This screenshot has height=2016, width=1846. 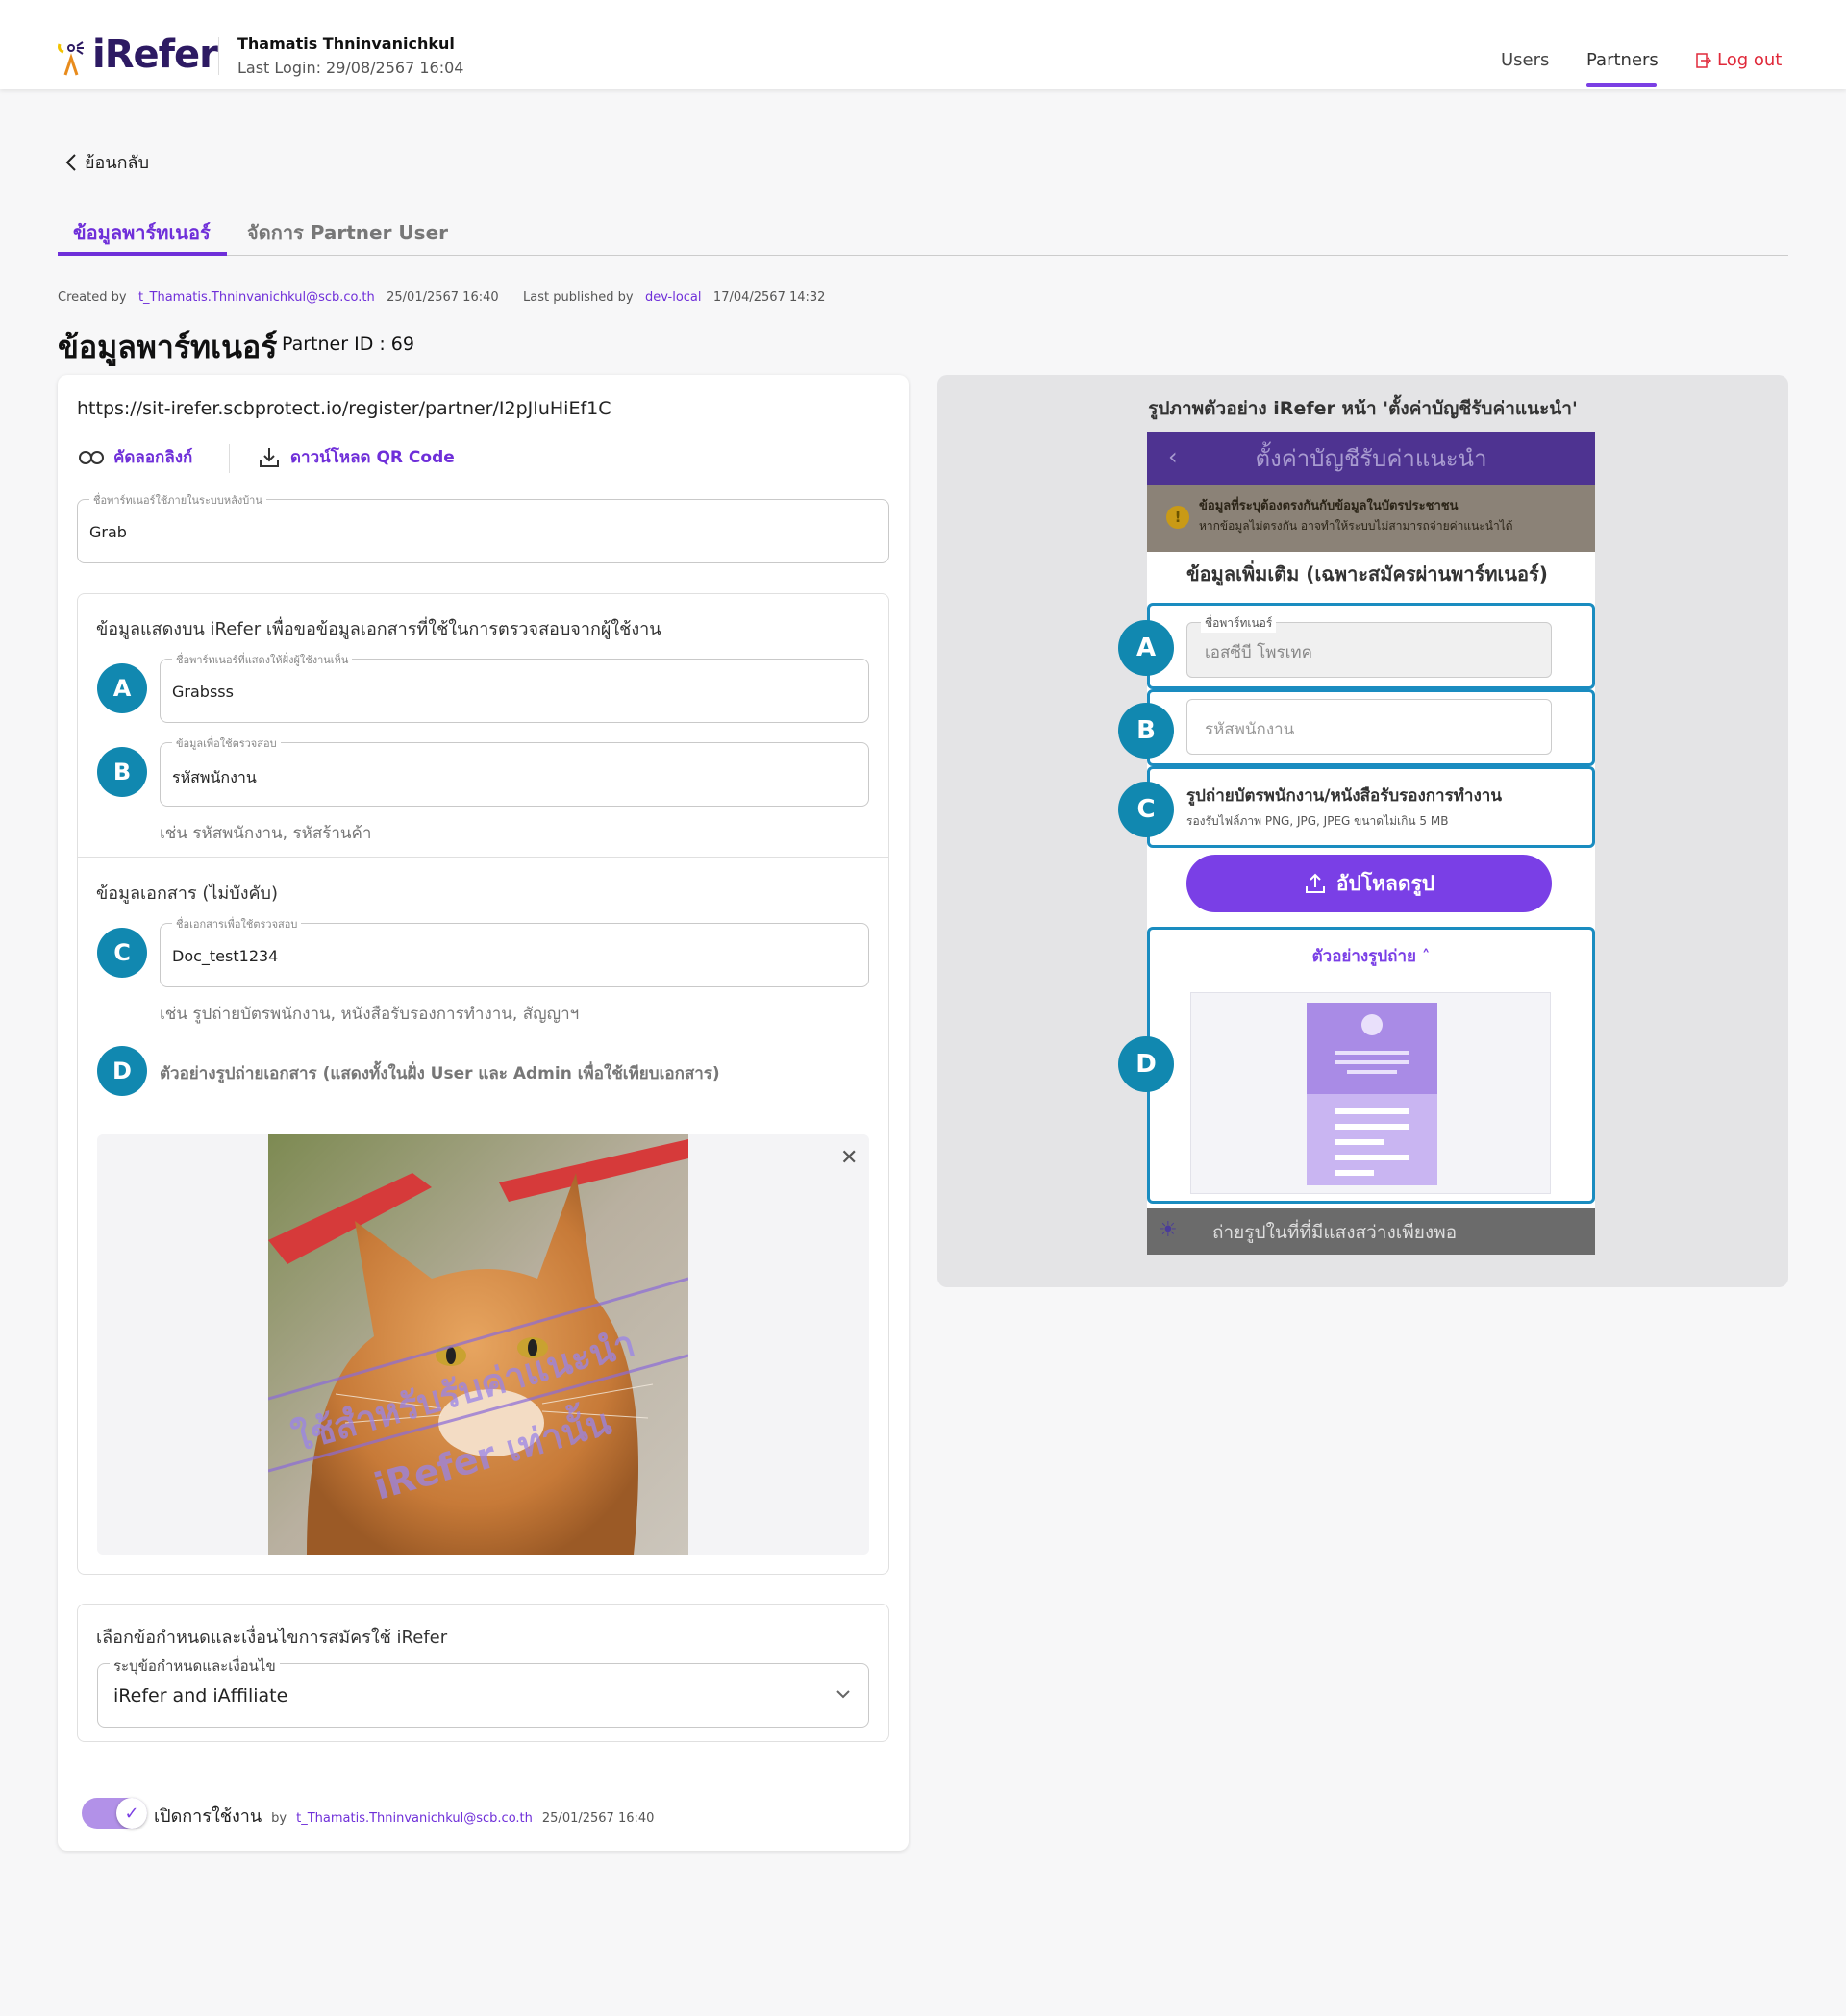 What do you see at coordinates (1250, 729) in the screenshot?
I see `phone-employee-placeholder: รหัสพนักงาน` at bounding box center [1250, 729].